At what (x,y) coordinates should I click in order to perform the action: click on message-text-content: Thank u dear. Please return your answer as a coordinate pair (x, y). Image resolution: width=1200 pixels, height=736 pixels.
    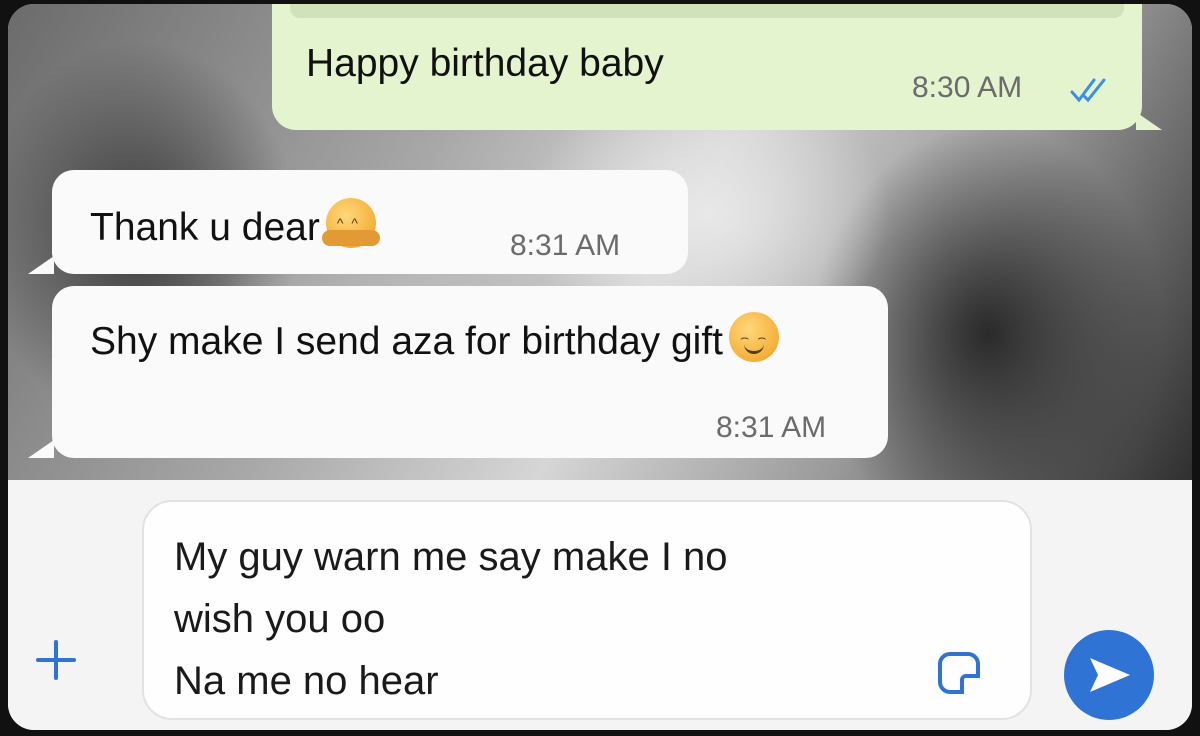
    Looking at the image, I should click on (205, 227).